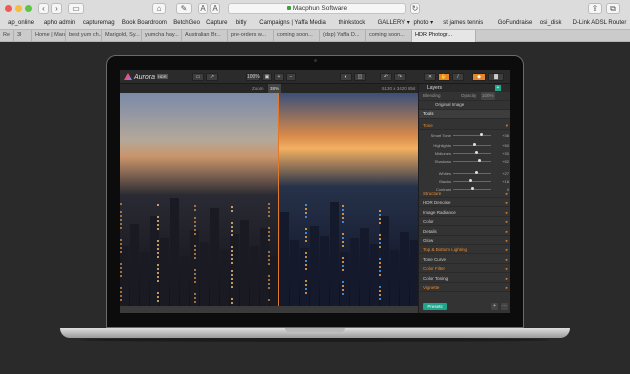 This screenshot has width=630, height=374. Describe the element at coordinates (21, 23) in the screenshot. I see `favorite-link: ap_online` at that location.